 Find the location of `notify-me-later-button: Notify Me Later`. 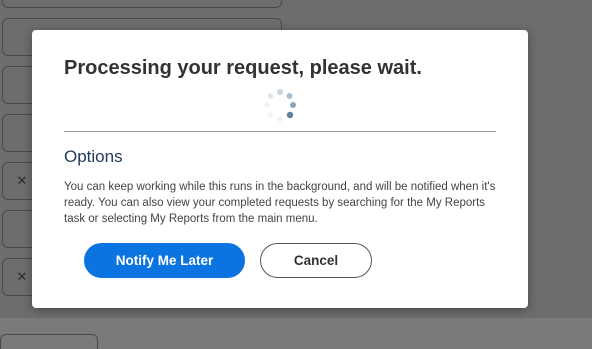

notify-me-later-button: Notify Me Later is located at coordinates (164, 260).